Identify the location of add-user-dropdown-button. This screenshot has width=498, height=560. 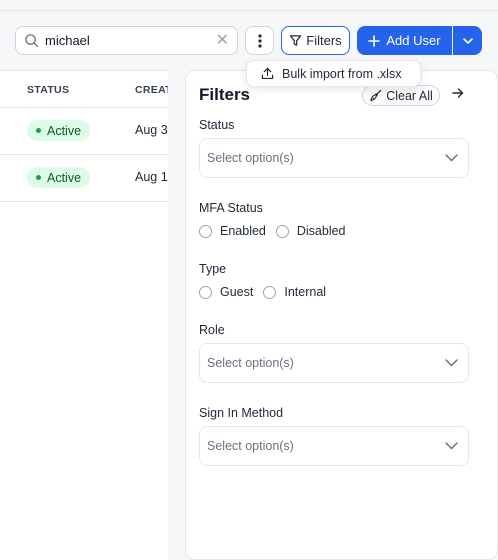
(467, 40).